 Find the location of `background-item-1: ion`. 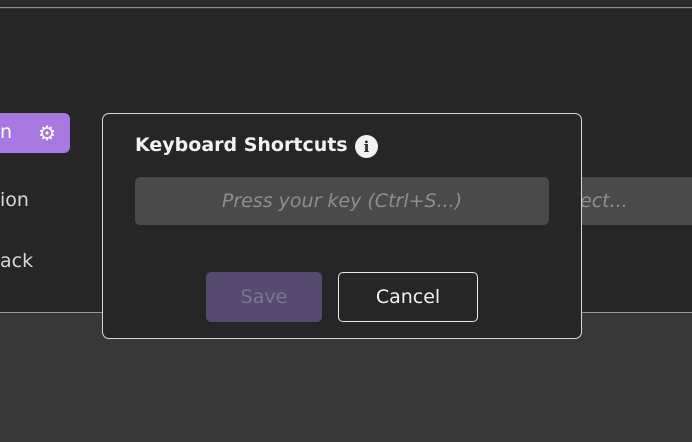

background-item-1: ion is located at coordinates (14, 200).